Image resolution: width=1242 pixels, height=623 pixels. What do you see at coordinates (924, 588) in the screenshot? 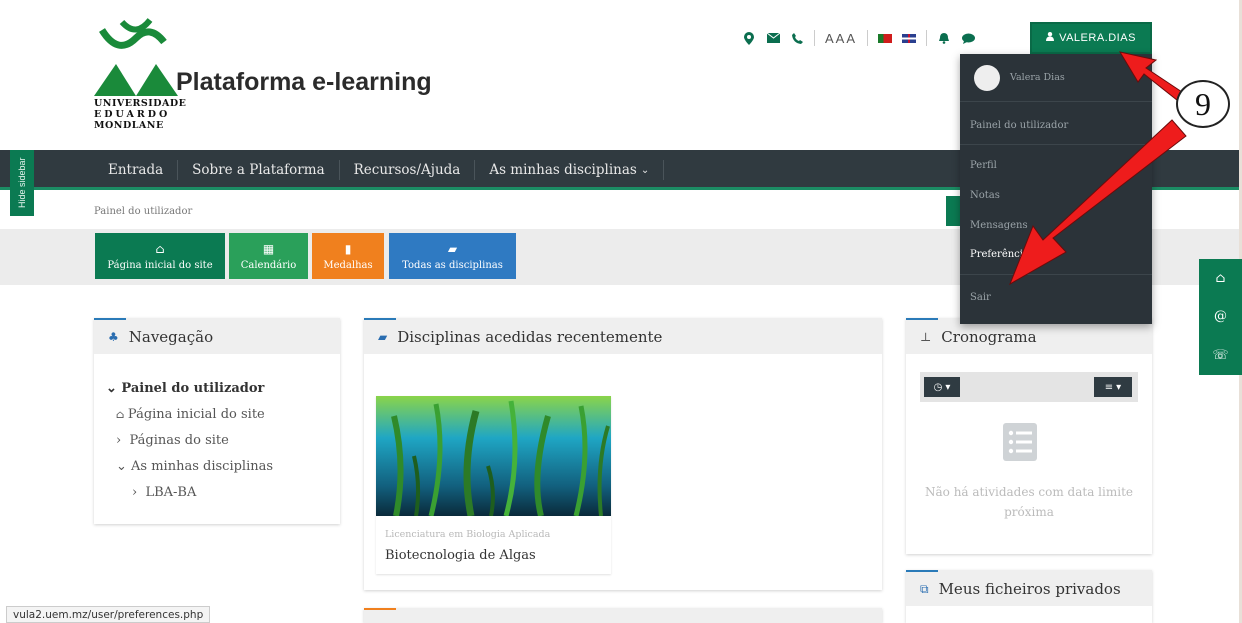
I see `files-icon: ⧉` at bounding box center [924, 588].